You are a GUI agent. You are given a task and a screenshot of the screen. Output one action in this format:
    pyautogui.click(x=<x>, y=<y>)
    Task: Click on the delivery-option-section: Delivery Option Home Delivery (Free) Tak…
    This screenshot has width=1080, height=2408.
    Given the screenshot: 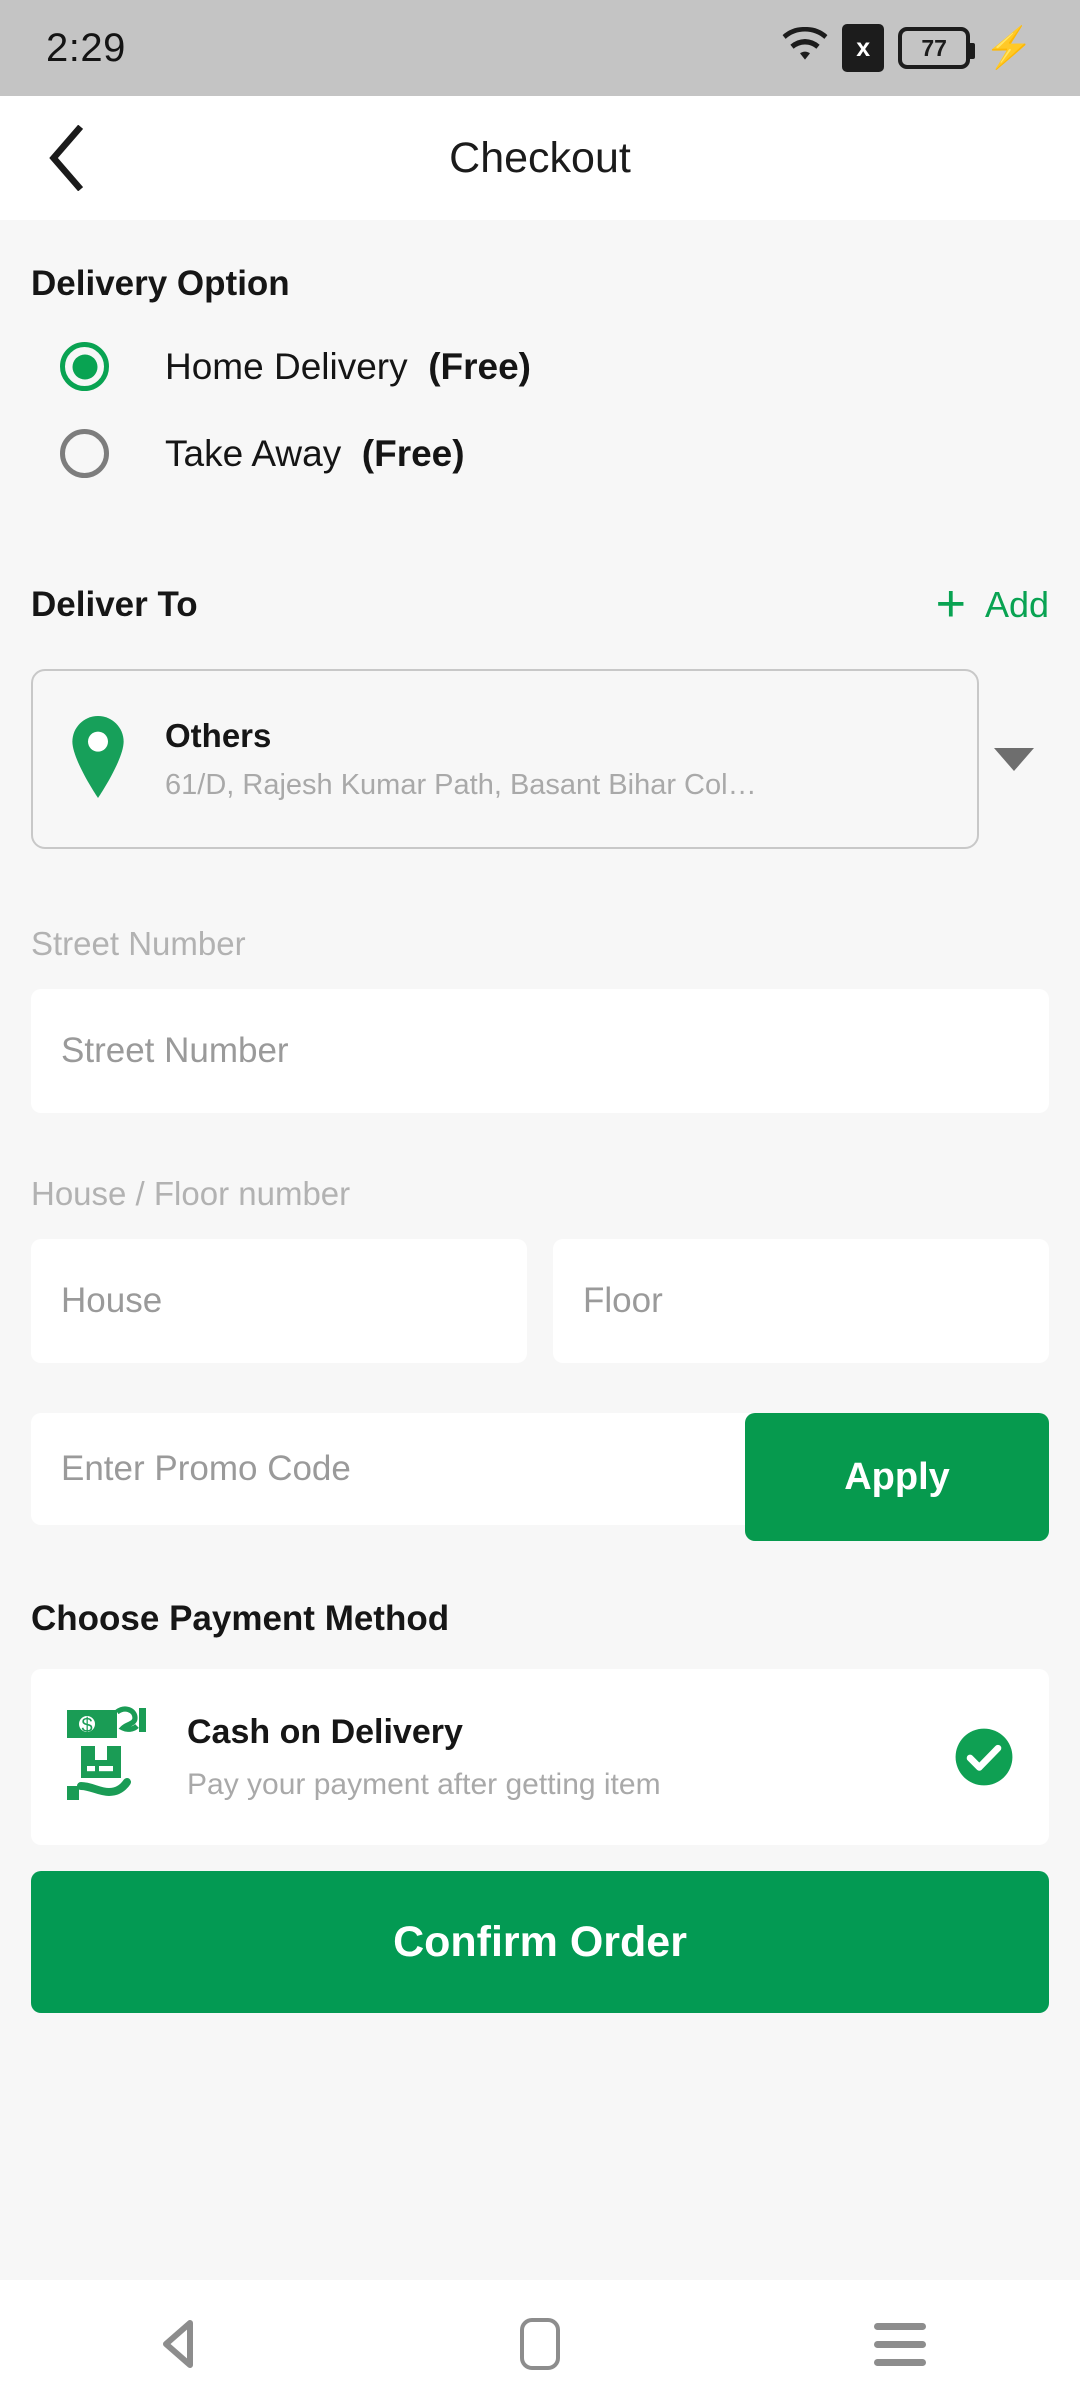 What is the action you would take?
    pyautogui.click(x=540, y=349)
    